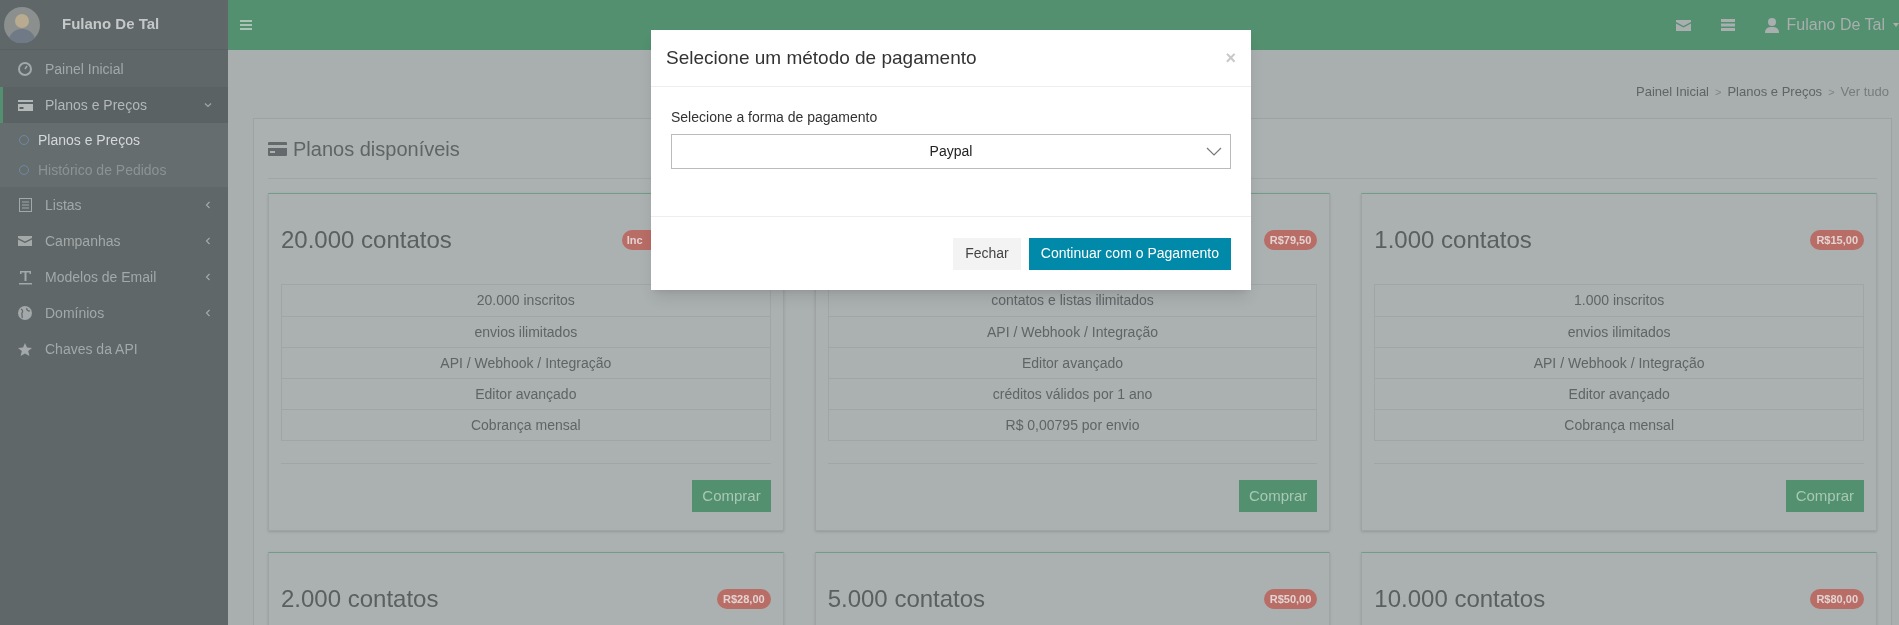 Image resolution: width=1899 pixels, height=625 pixels. I want to click on field-label: Selecione a forma de pagamento, so click(775, 117).